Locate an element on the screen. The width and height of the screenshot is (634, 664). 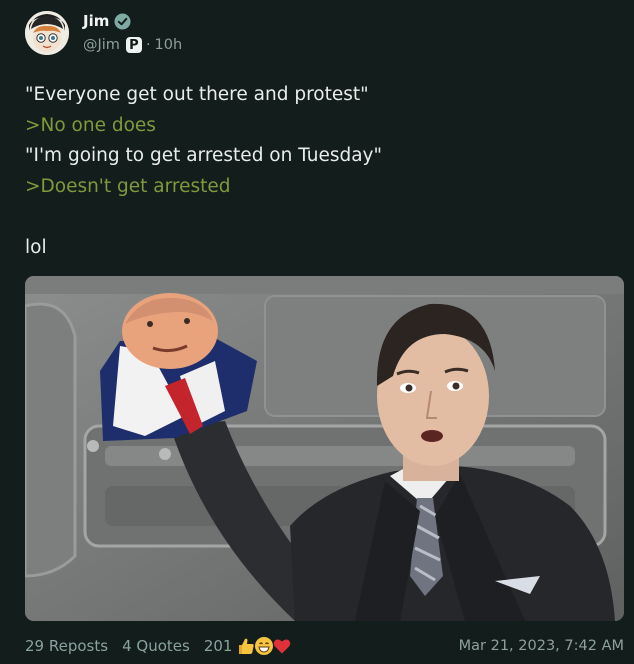
post-line: "I'm going to get arrested on Tuesday" is located at coordinates (204, 155).